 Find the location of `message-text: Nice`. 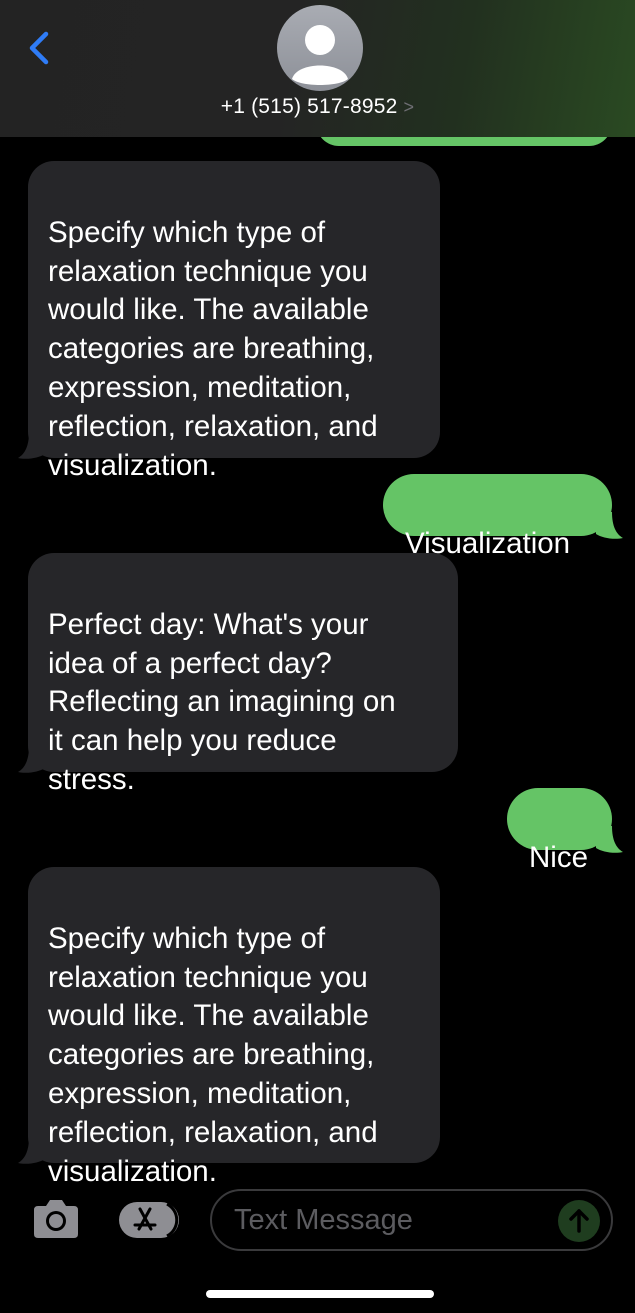

message-text: Nice is located at coordinates (559, 857).